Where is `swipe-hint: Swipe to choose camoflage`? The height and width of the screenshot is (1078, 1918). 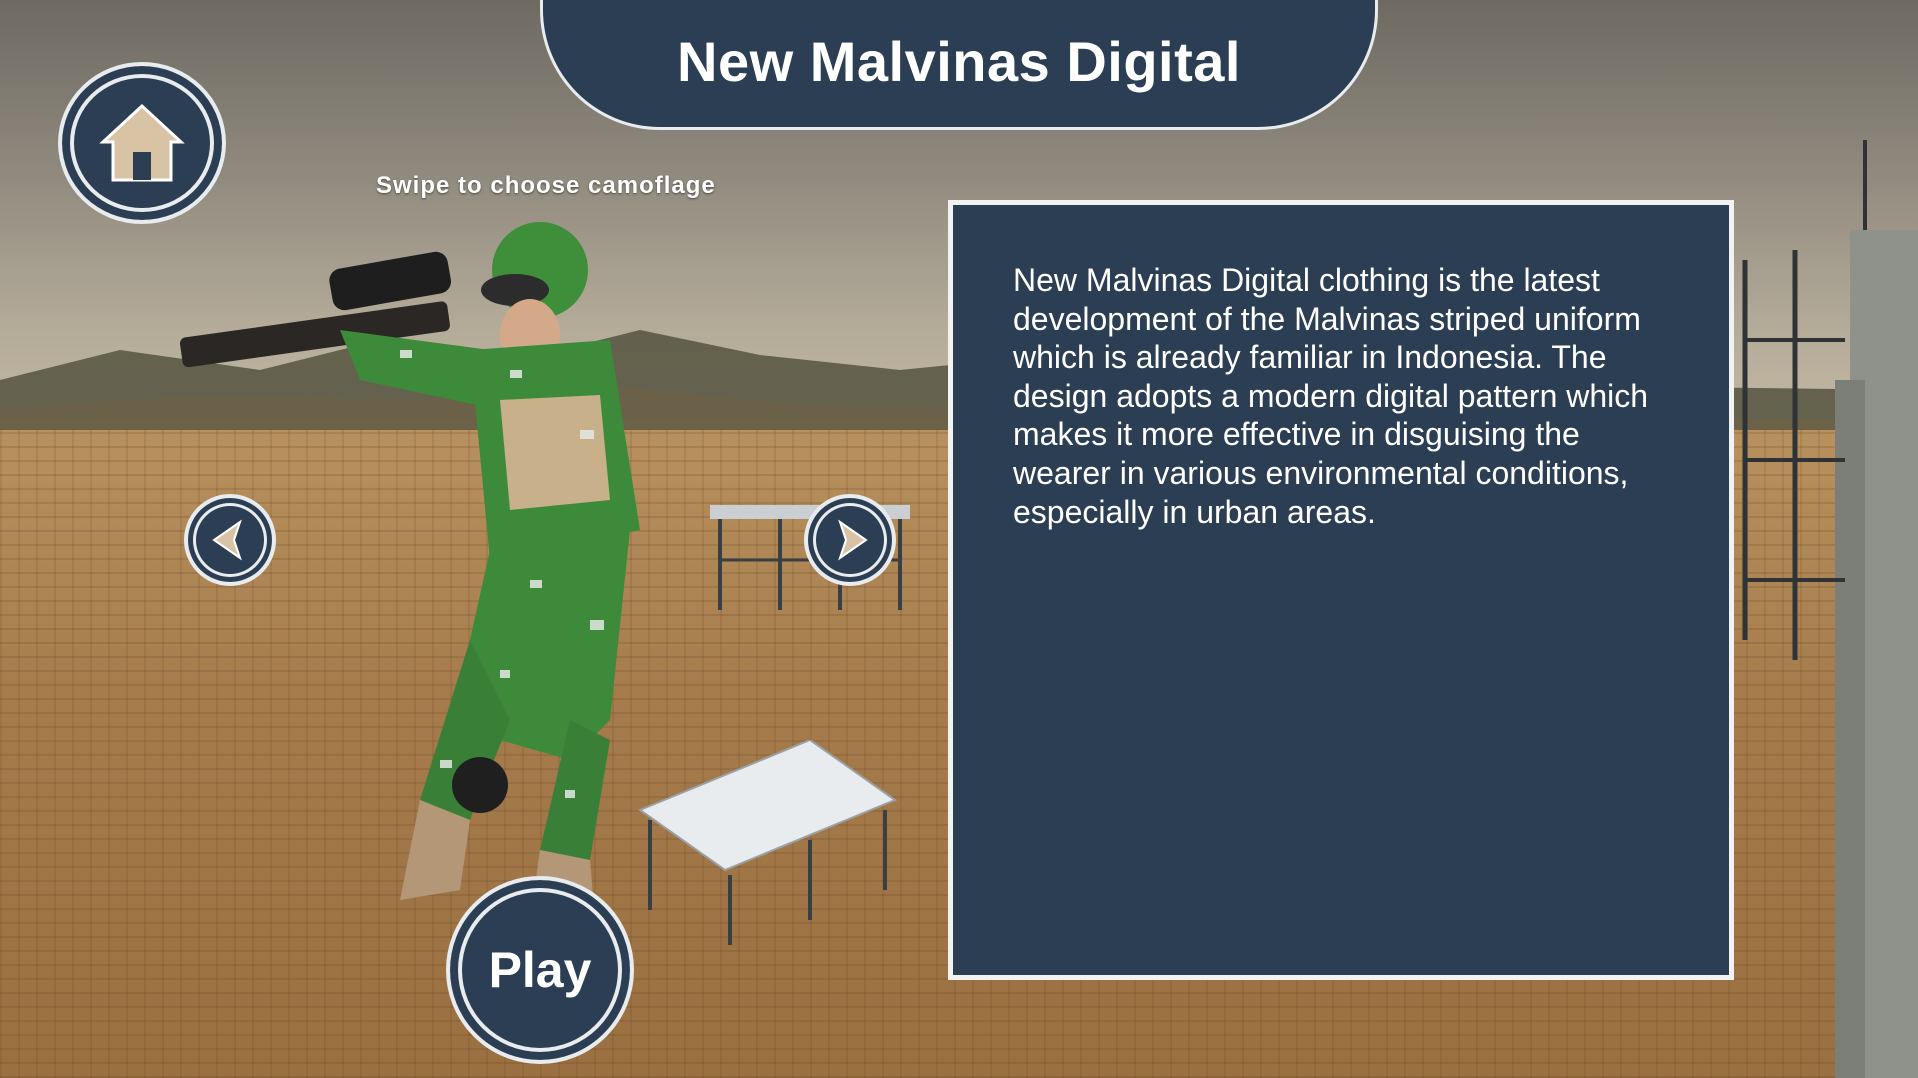 swipe-hint: Swipe to choose camoflage is located at coordinates (546, 185).